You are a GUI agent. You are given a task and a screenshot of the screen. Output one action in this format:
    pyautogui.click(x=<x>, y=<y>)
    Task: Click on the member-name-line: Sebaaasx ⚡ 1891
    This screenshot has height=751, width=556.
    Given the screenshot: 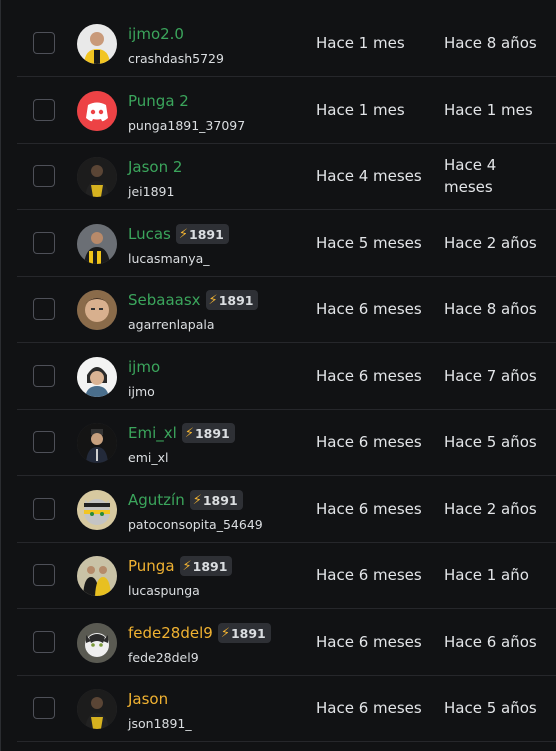 What is the action you would take?
    pyautogui.click(x=193, y=300)
    